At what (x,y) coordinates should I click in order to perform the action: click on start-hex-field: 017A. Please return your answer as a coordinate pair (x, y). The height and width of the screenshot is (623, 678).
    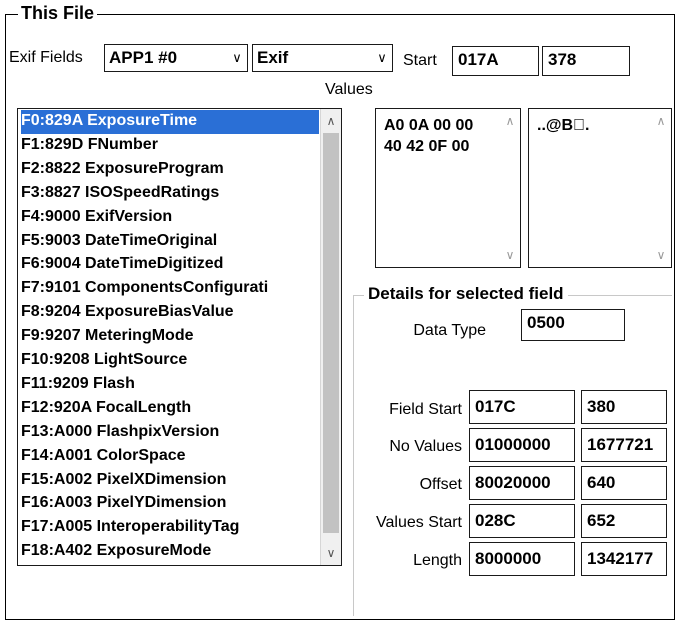
    Looking at the image, I should click on (495, 61).